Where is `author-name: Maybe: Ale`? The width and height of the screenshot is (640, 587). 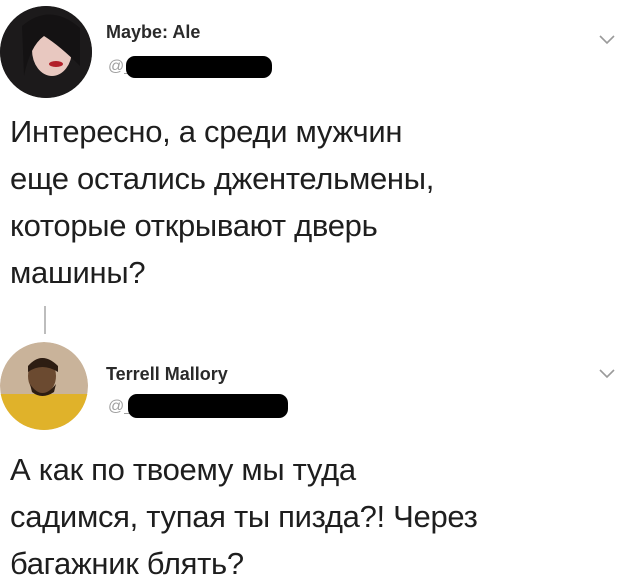 author-name: Maybe: Ale is located at coordinates (153, 32).